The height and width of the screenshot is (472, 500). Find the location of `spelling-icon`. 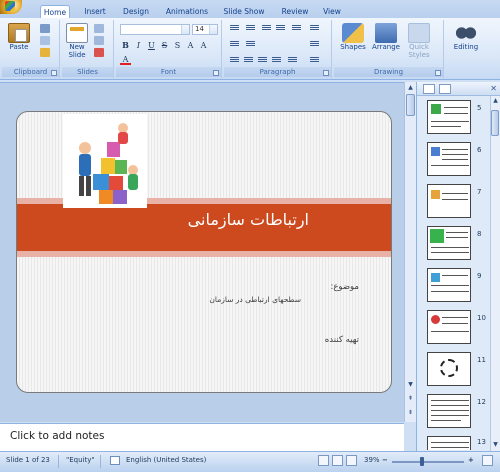

spelling-icon is located at coordinates (115, 460).